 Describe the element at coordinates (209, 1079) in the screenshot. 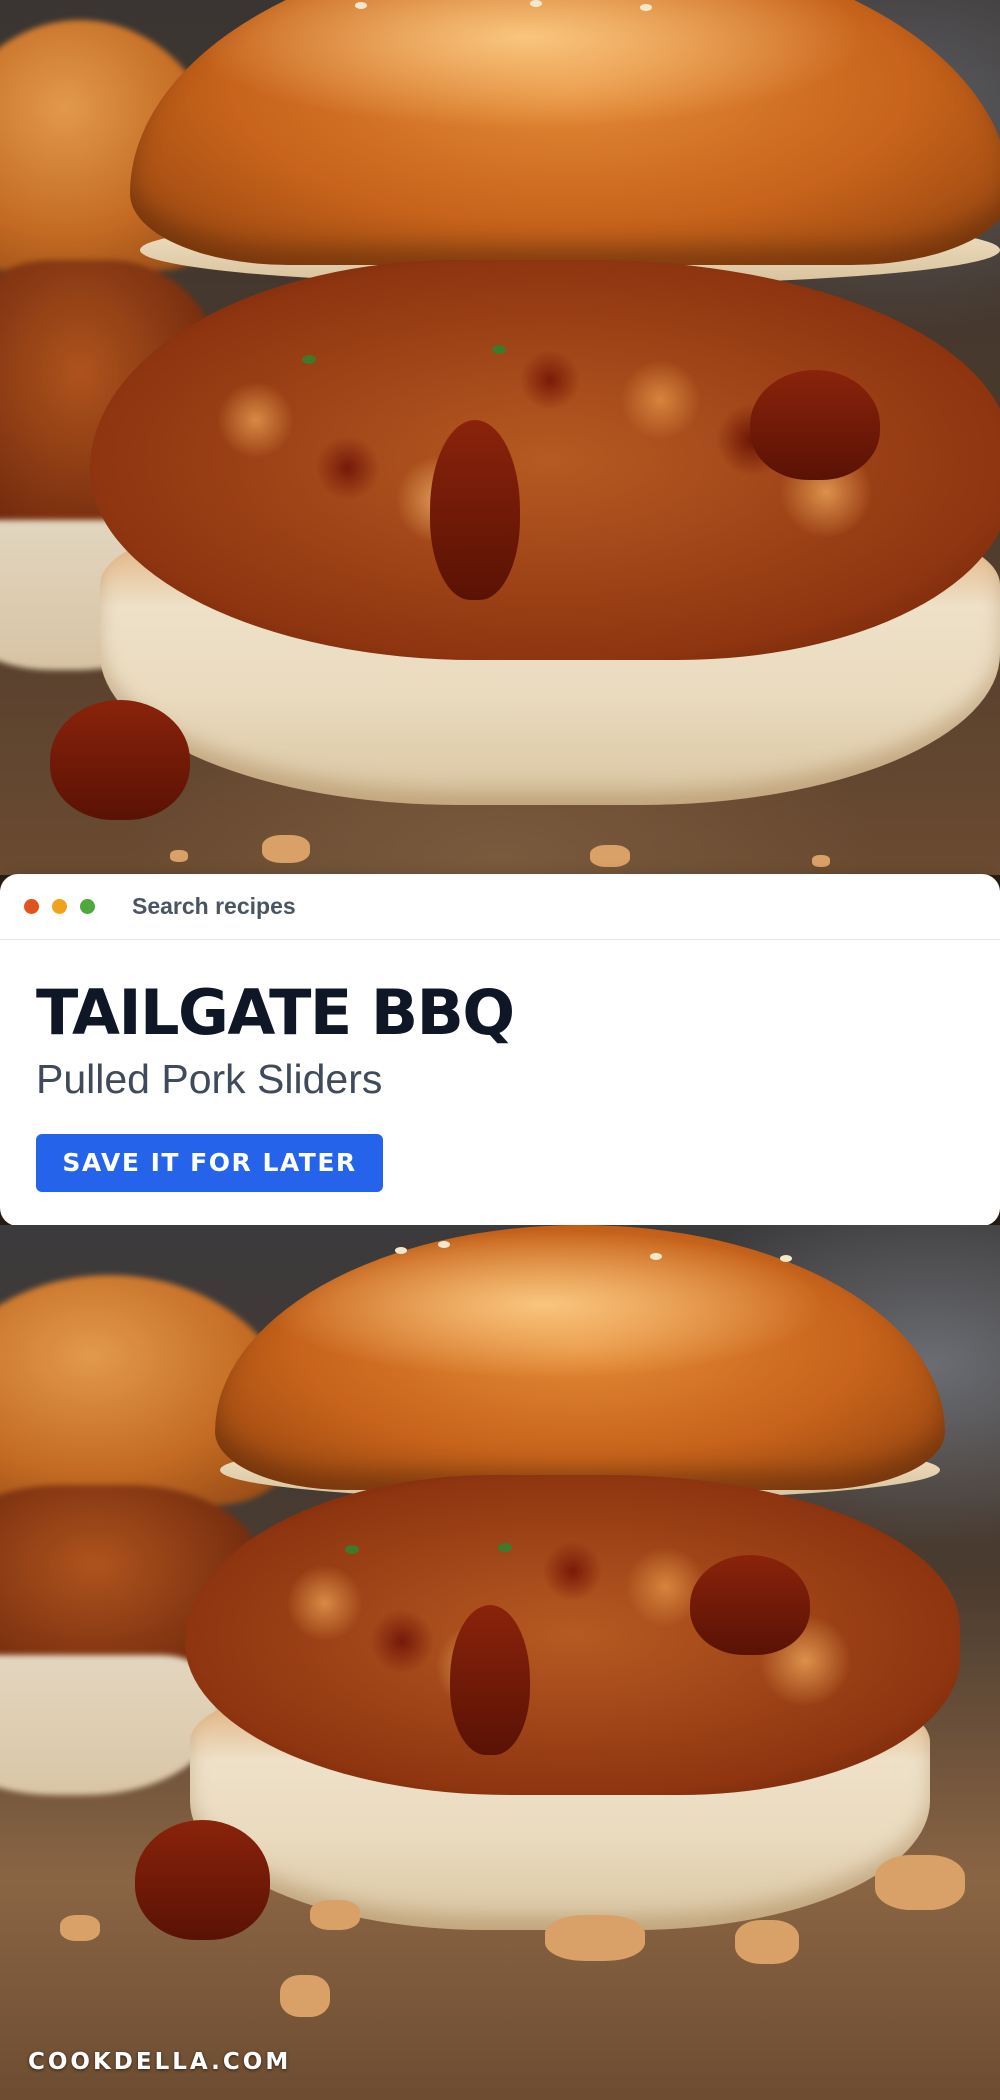

I see `recipe-subtitle: Pulled Pork Sliders` at that location.